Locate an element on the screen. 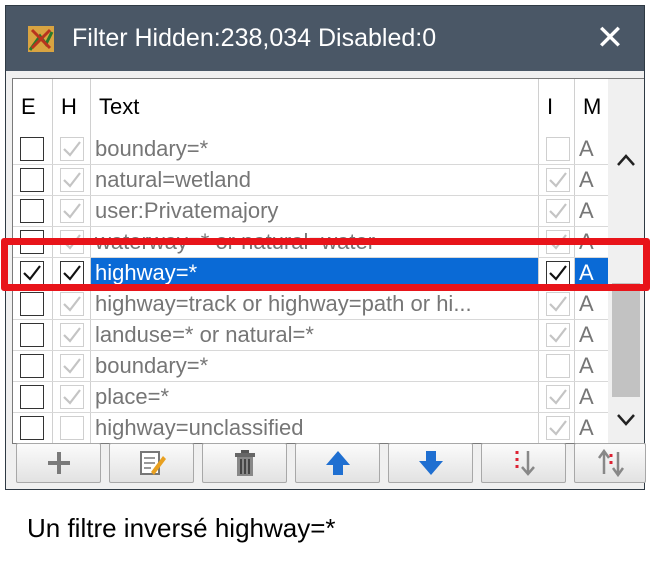 The height and width of the screenshot is (561, 656). table-row: highway=unclassified A is located at coordinates (313, 428).